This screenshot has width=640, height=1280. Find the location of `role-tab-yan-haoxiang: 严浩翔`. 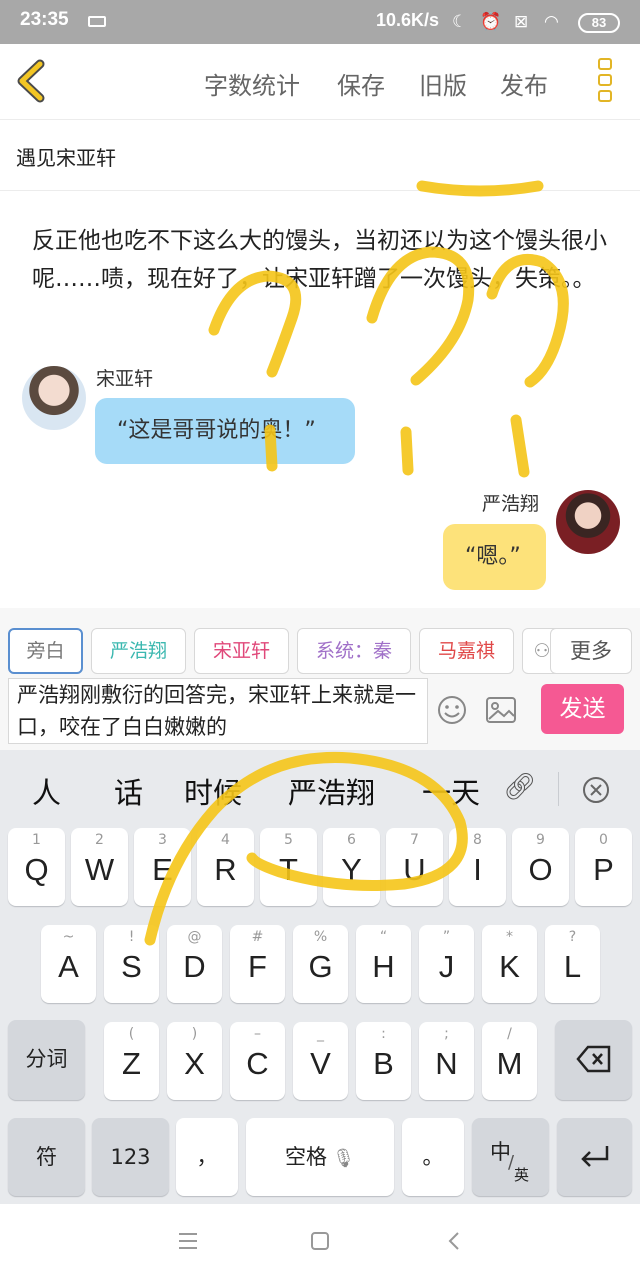

role-tab-yan-haoxiang: 严浩翔 is located at coordinates (138, 651).